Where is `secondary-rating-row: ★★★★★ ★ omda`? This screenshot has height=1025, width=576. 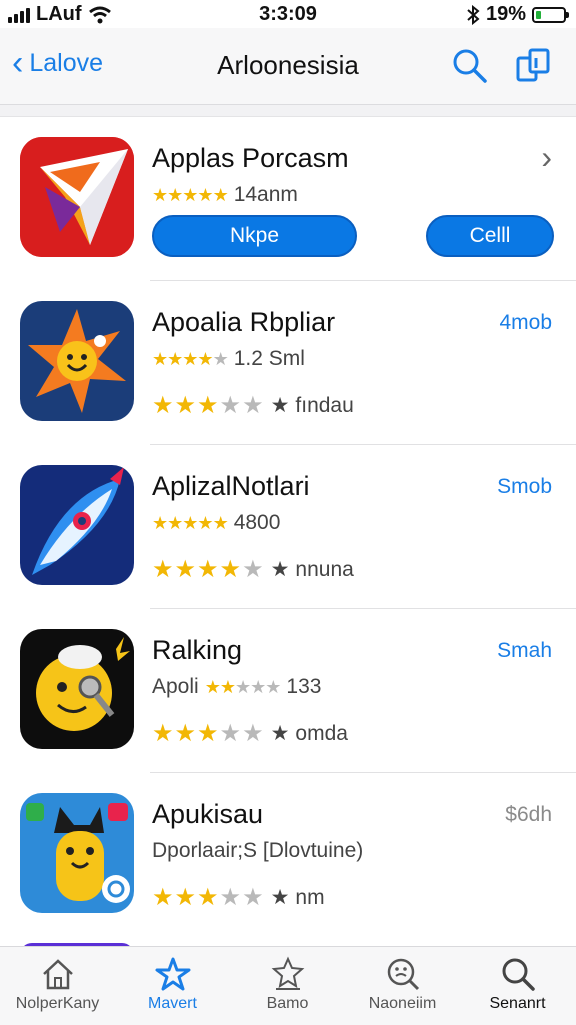 secondary-rating-row: ★★★★★ ★ omda is located at coordinates (250, 733).